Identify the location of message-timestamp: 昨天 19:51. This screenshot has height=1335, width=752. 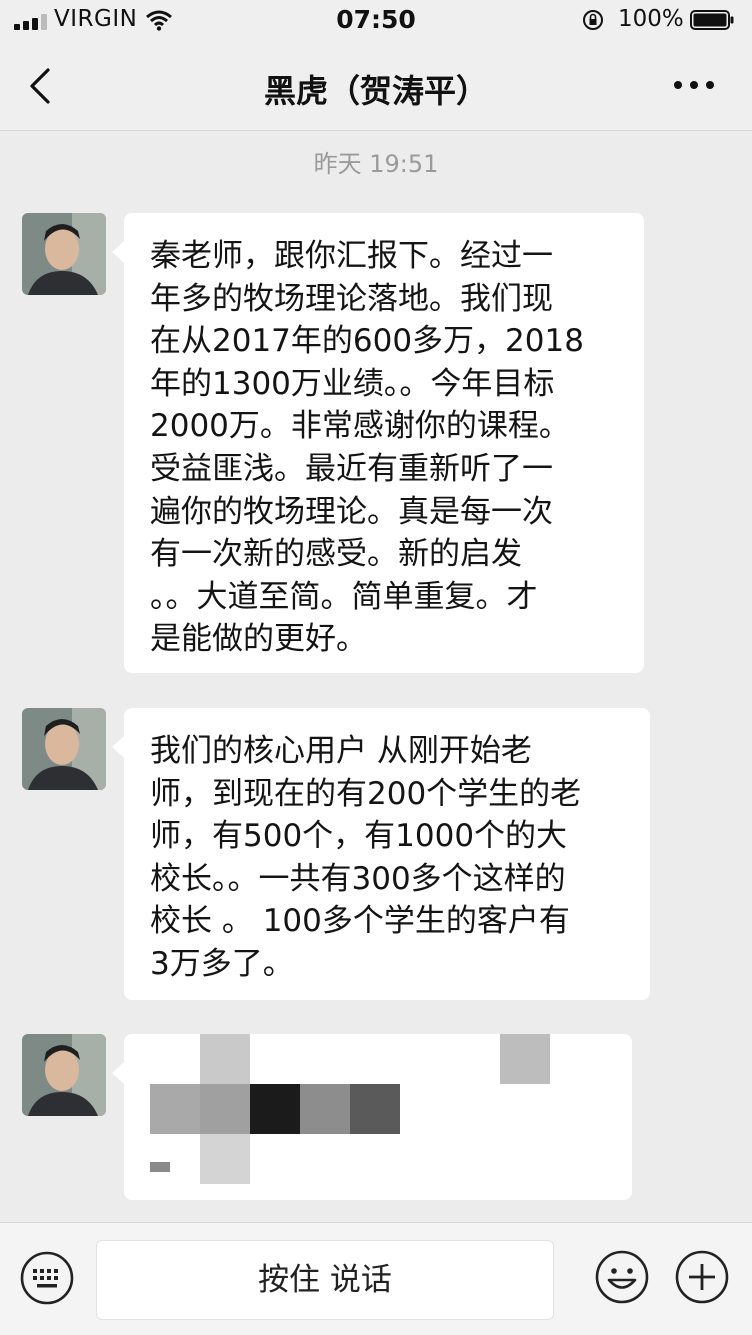
(376, 164).